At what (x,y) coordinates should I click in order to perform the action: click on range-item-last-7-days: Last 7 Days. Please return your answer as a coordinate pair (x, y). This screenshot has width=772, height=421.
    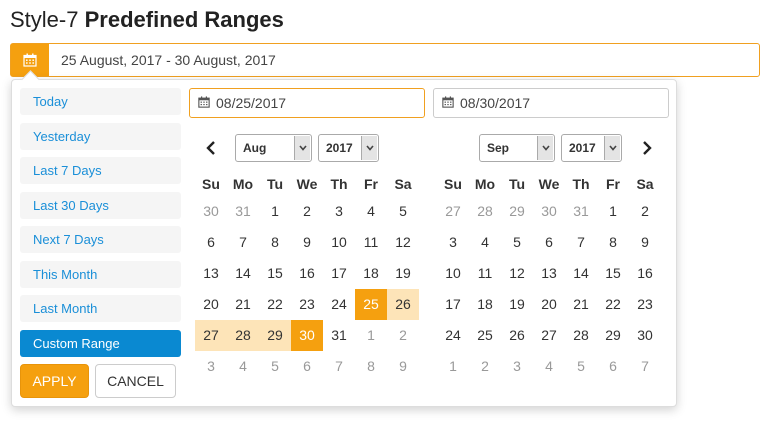
    Looking at the image, I should click on (100, 170).